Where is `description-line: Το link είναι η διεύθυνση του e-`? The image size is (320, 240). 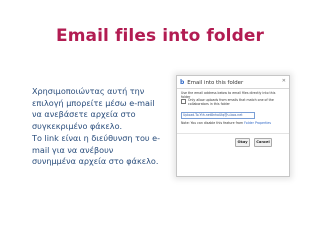 description-line: Το link είναι η διεύθυνση του e- is located at coordinates (96, 137).